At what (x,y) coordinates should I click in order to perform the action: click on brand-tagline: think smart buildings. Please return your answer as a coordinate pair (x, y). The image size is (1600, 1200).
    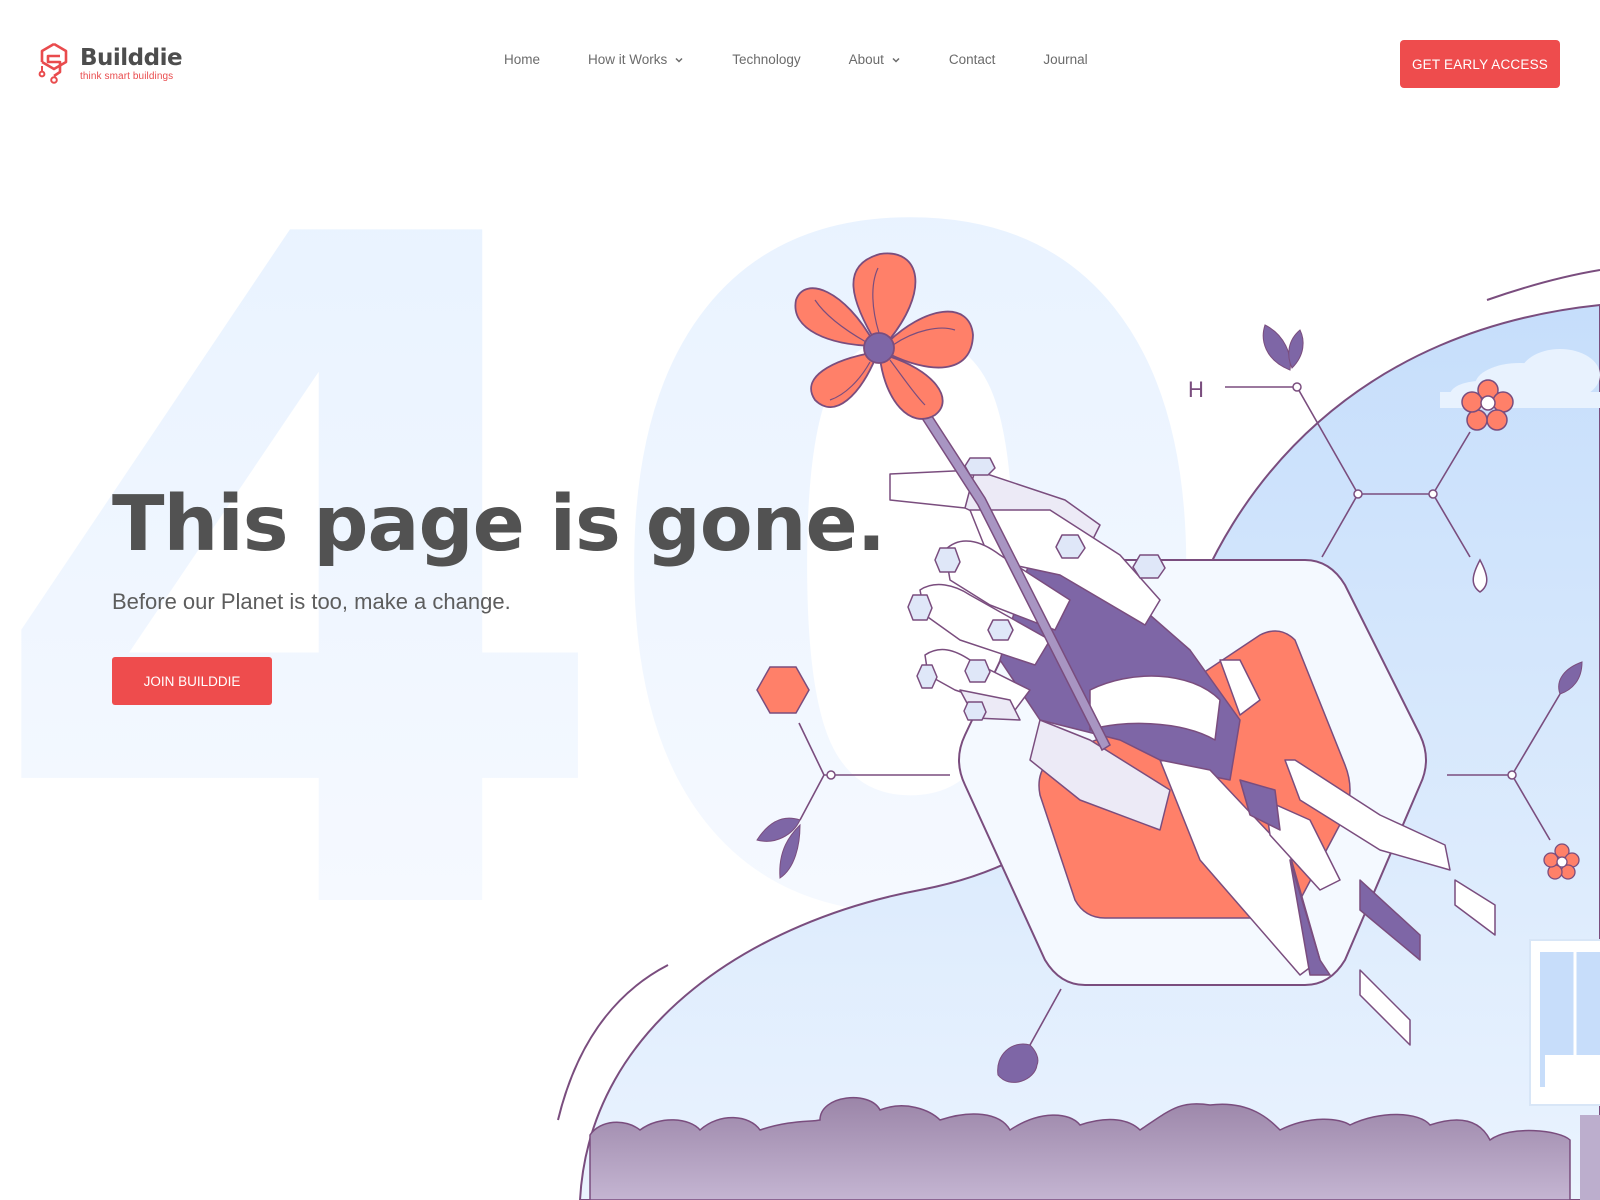
    Looking at the image, I should click on (127, 76).